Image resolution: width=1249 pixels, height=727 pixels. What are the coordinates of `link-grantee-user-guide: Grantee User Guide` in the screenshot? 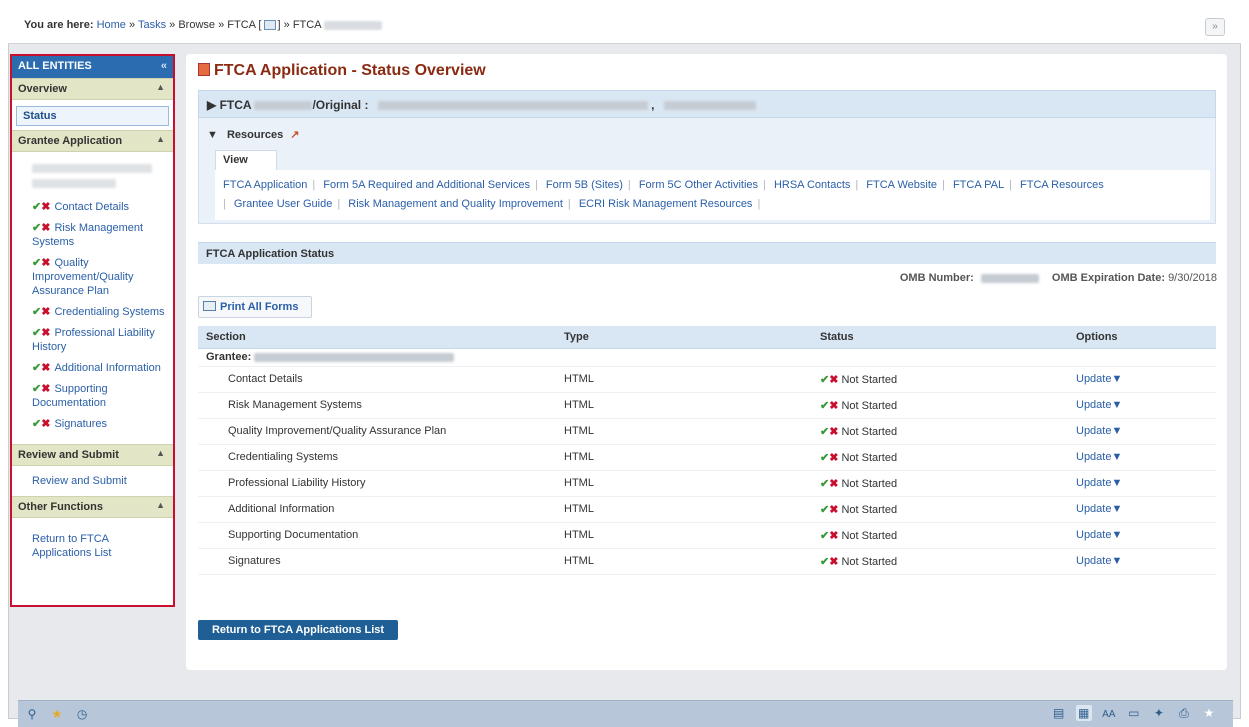 It's located at (283, 204).